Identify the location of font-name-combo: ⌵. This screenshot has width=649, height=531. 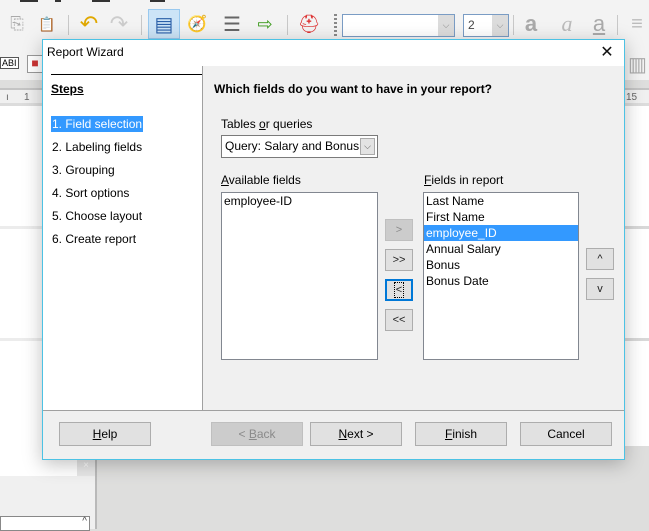
(398, 25).